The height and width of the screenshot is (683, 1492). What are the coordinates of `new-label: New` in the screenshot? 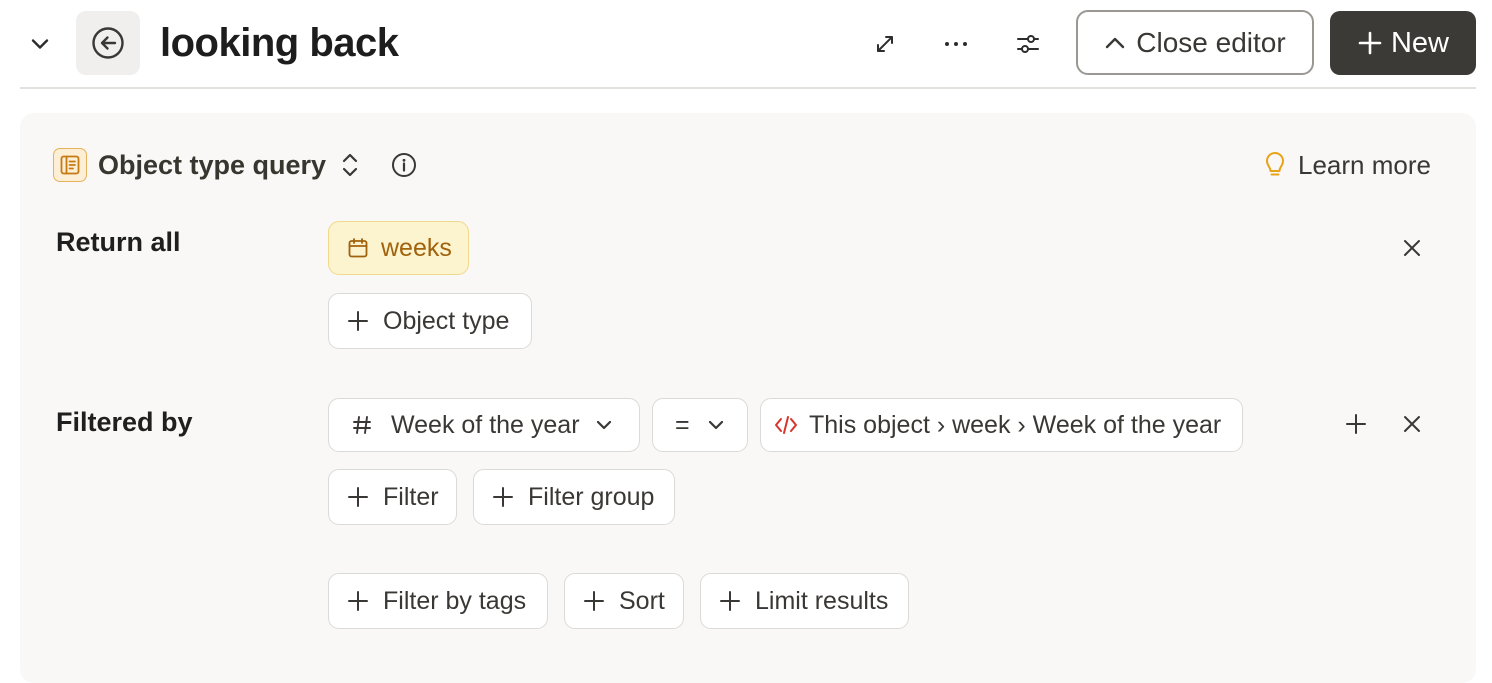 It's located at (1419, 42).